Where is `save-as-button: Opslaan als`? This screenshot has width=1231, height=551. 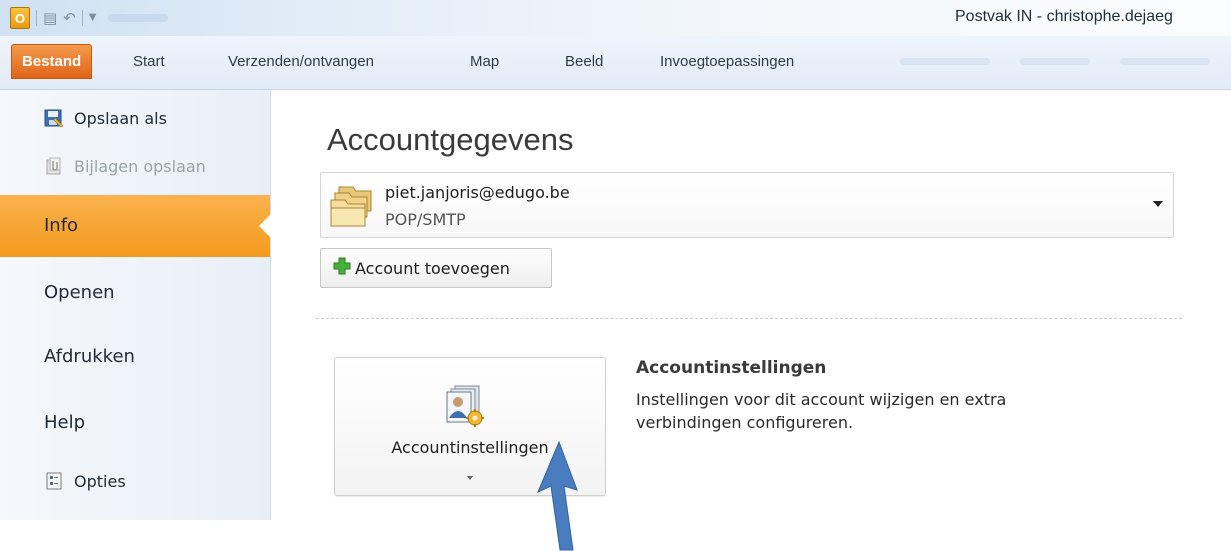 save-as-button: Opslaan als is located at coordinates (105, 118).